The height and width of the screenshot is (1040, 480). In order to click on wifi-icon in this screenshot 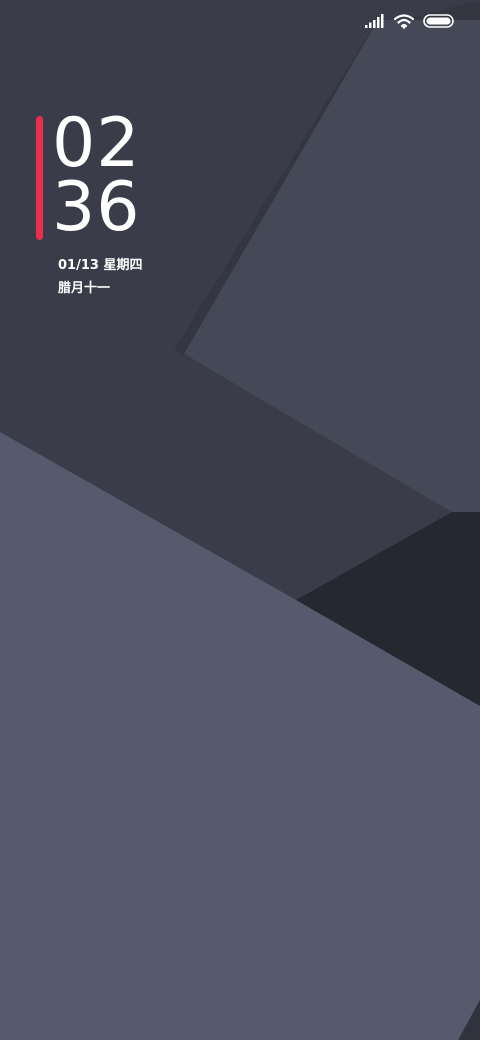, I will do `click(404, 21)`.